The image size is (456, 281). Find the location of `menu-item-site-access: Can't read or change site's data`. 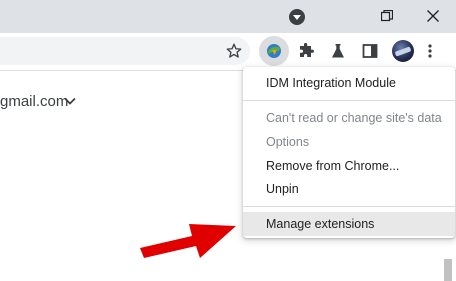

menu-item-site-access: Can't read or change site's data is located at coordinates (354, 118).